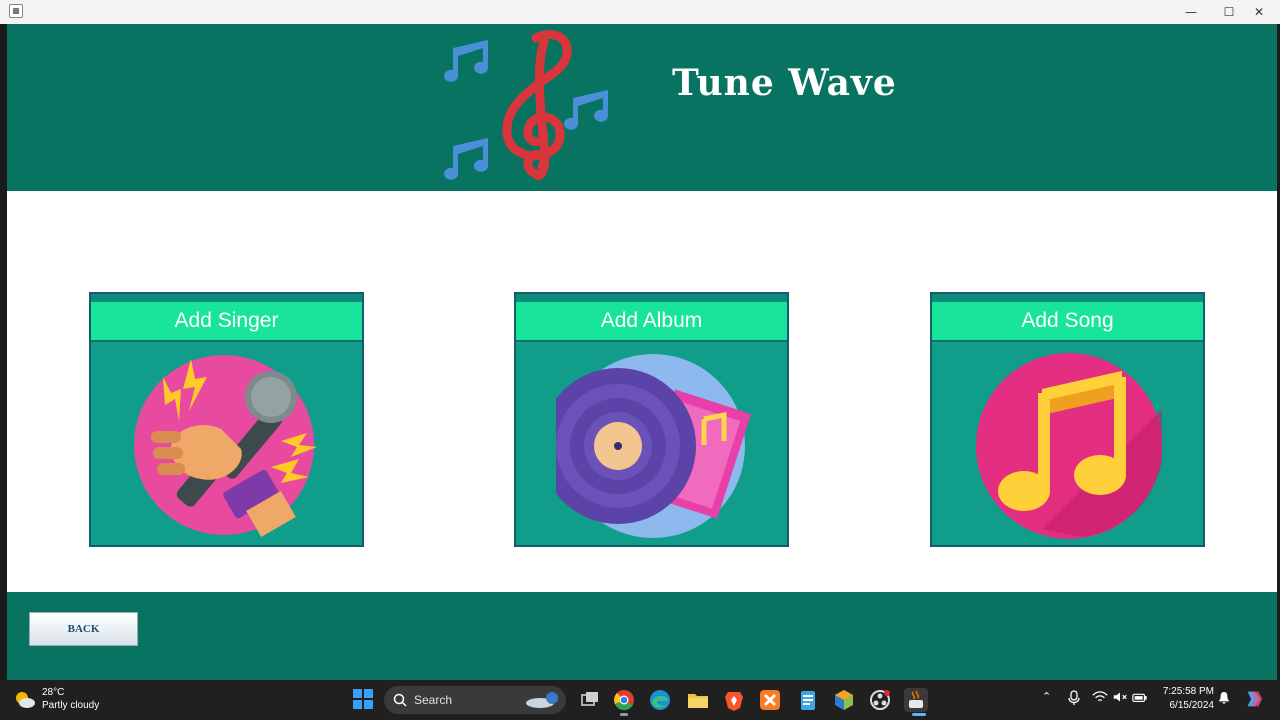 The height and width of the screenshot is (720, 1280). I want to click on title-bar: — ☐ ✕, so click(640, 12).